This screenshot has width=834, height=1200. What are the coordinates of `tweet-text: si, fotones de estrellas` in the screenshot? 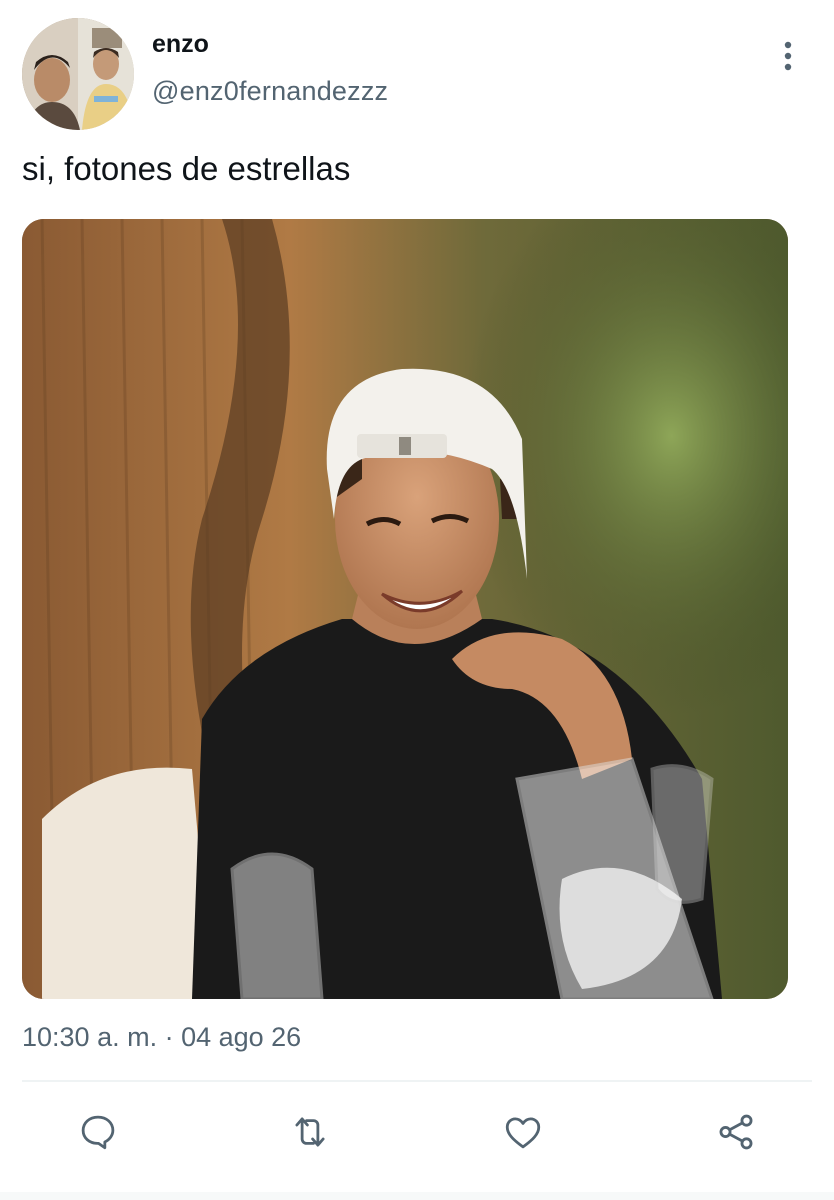 It's located at (186, 168).